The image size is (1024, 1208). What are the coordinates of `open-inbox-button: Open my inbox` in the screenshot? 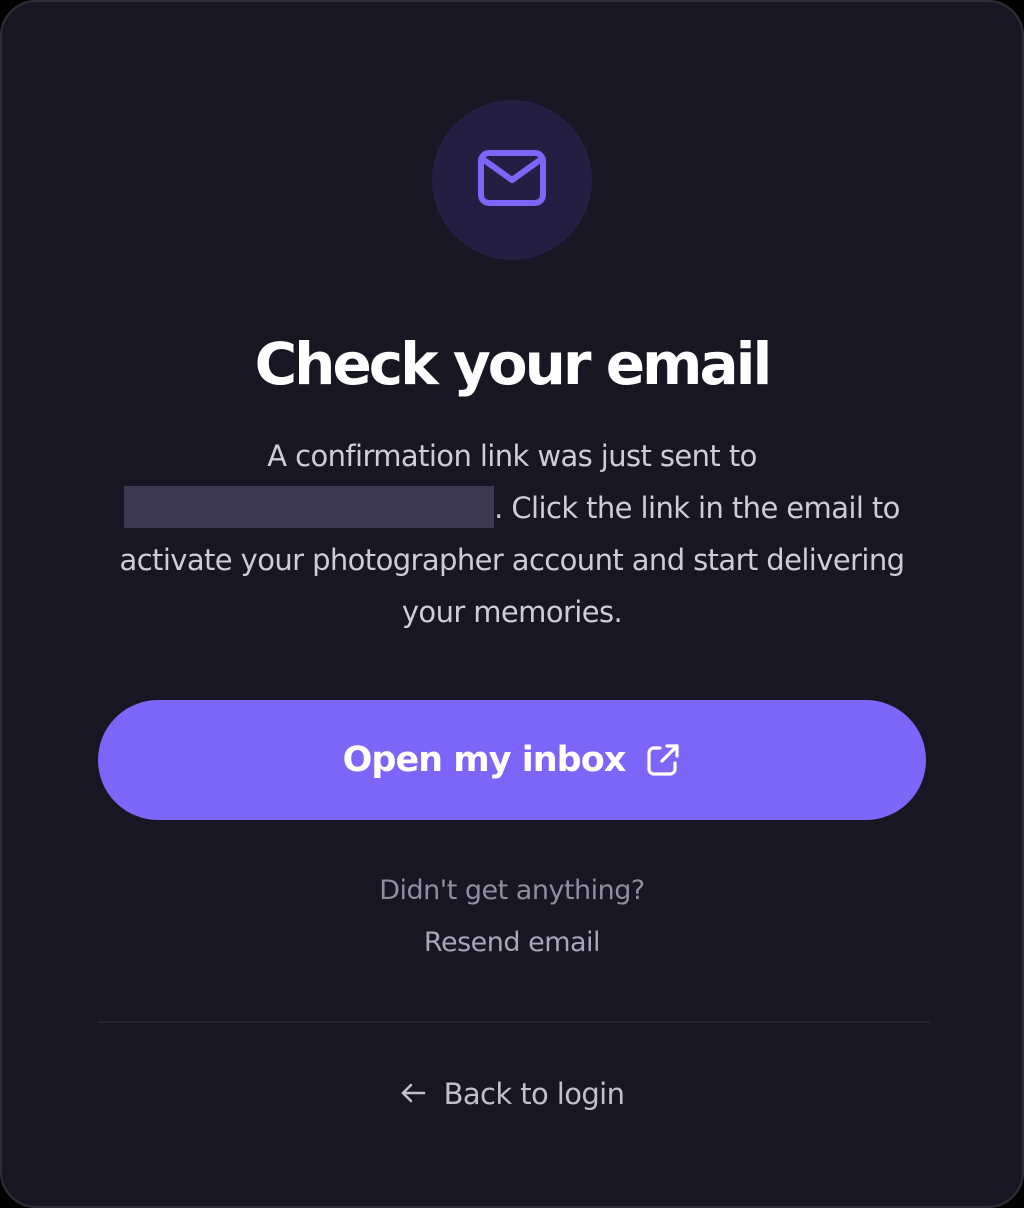 It's located at (512, 760).